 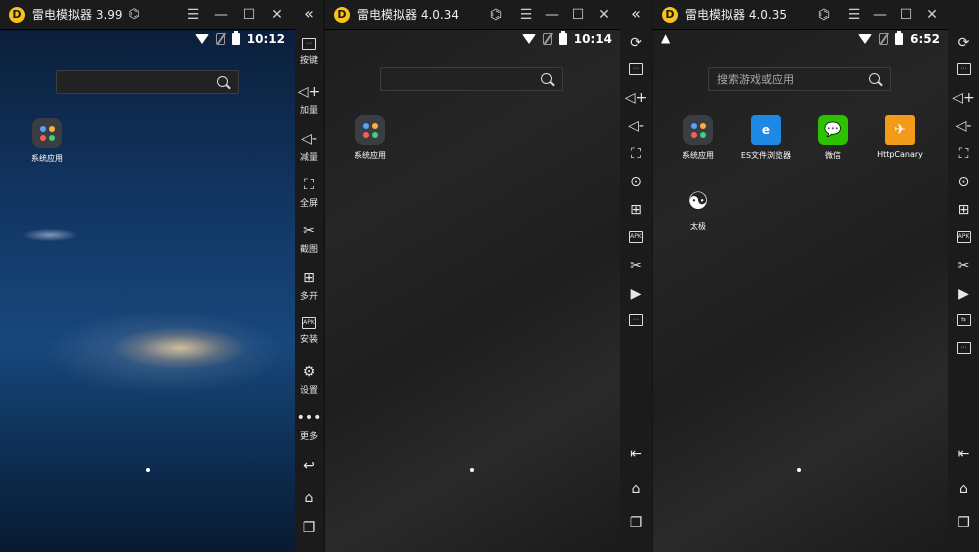 I want to click on sidebar-item-fullscreen: ⛶ 全屏, so click(x=309, y=193).